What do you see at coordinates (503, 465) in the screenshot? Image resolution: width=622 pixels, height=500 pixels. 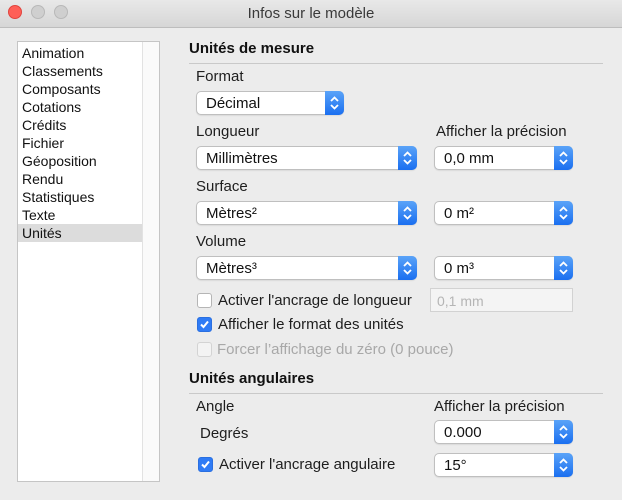 I see `angle-snap-select: 15°` at bounding box center [503, 465].